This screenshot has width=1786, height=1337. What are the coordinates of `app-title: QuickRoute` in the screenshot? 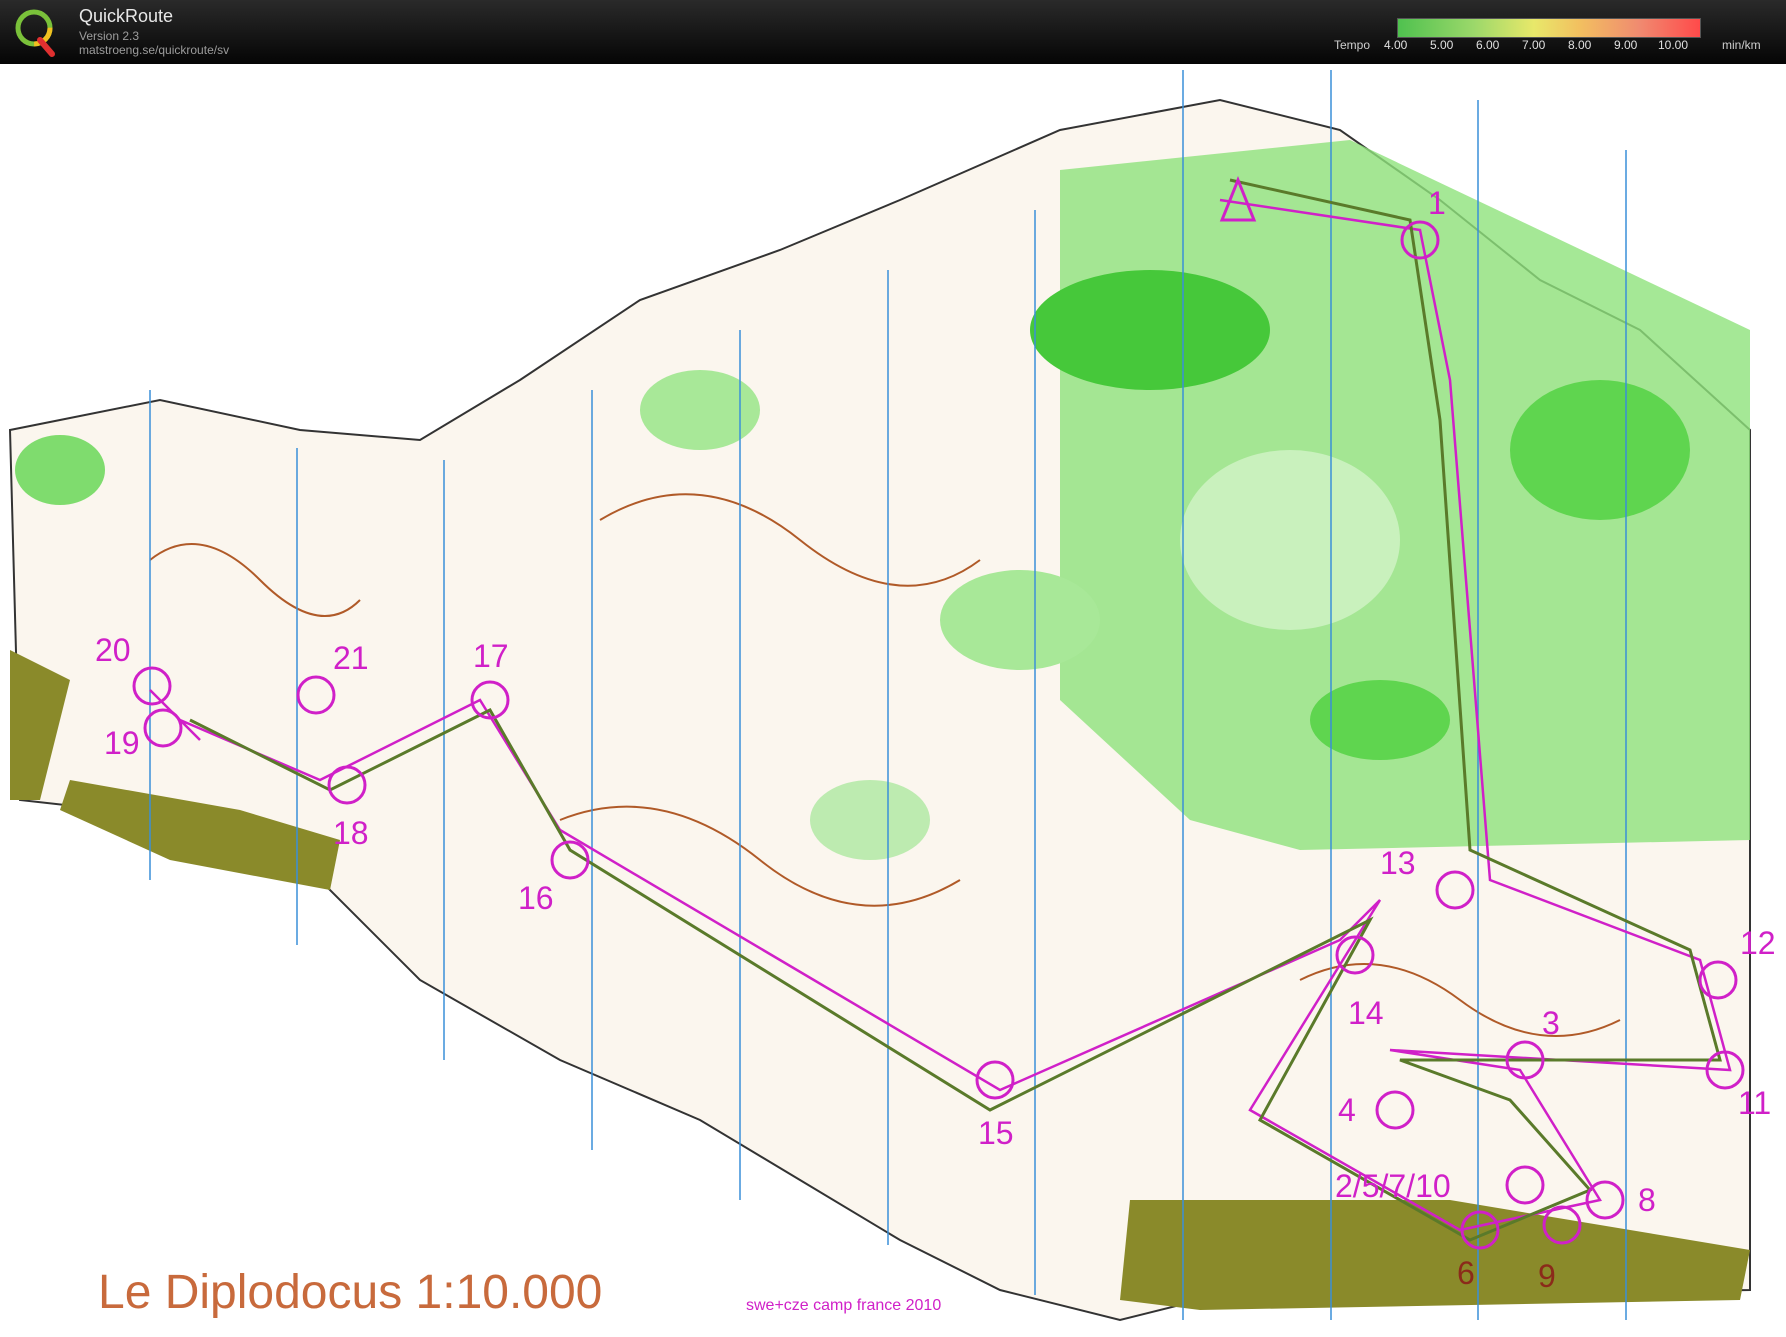 It's located at (126, 16).